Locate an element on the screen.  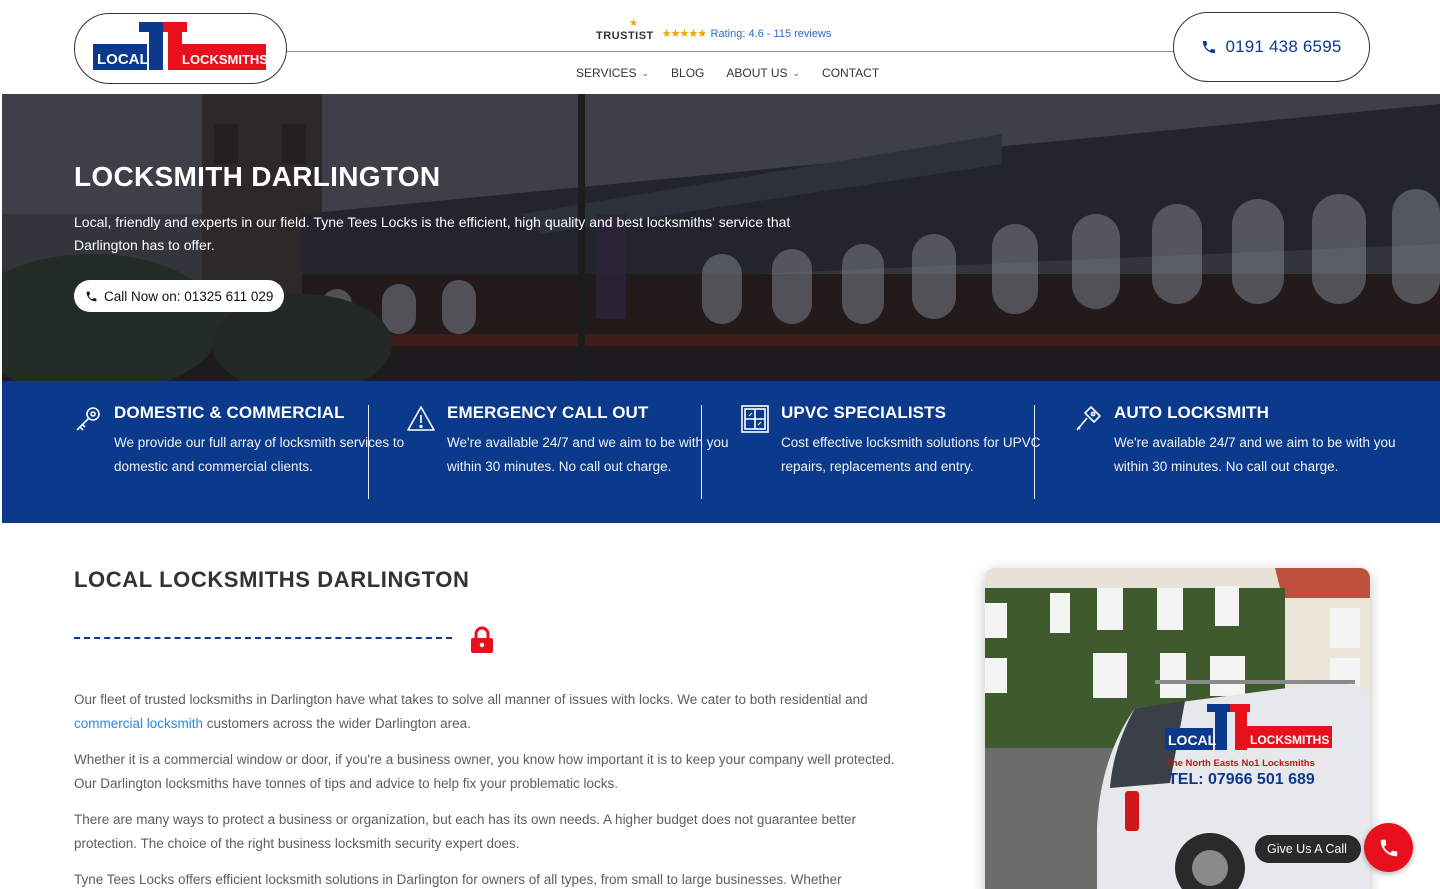
window-icon is located at coordinates (755, 419).